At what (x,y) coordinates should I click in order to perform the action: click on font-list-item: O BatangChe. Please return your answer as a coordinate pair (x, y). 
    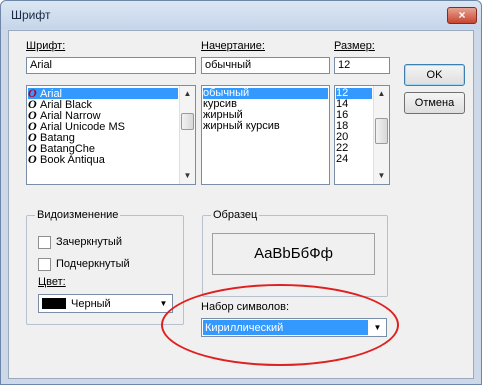
    Looking at the image, I should click on (61, 148).